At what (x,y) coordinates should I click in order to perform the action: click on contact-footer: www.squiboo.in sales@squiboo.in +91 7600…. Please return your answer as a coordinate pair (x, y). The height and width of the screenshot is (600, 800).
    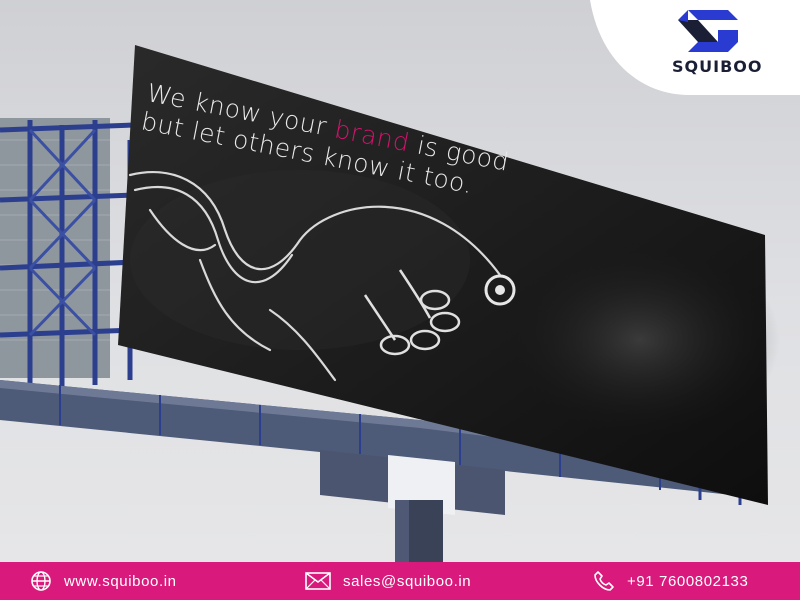
    Looking at the image, I should click on (400, 581).